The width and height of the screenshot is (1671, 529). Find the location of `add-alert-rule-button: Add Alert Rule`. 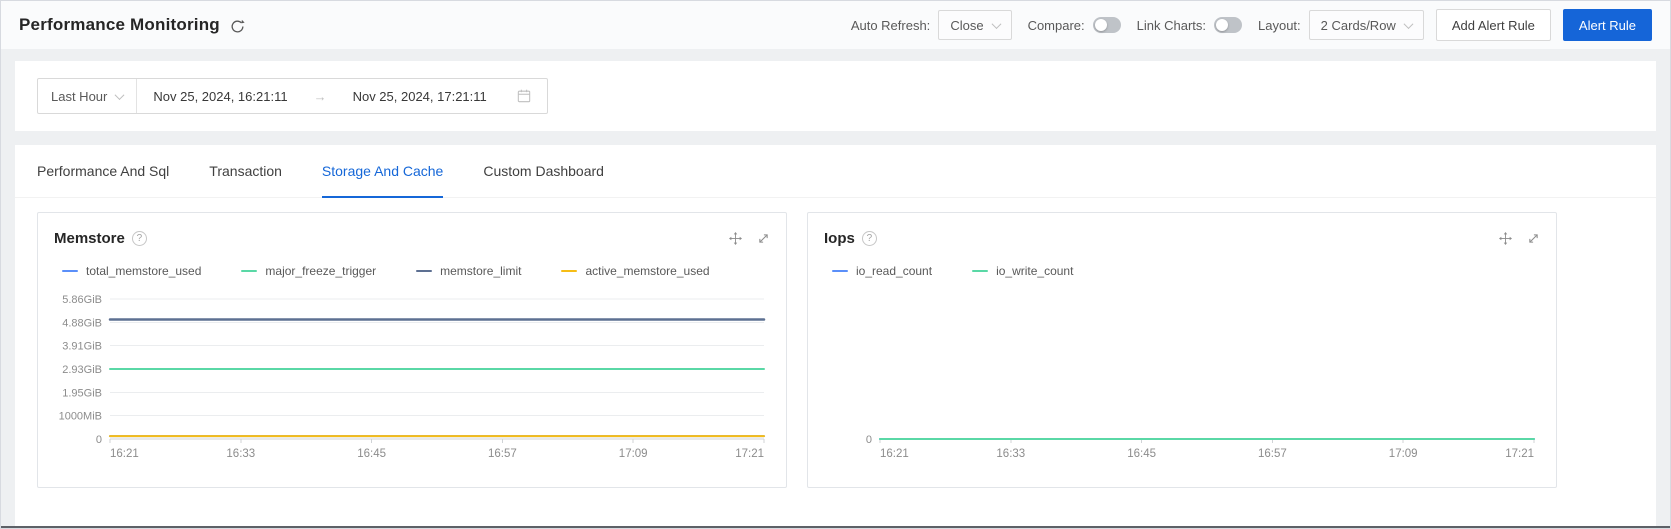

add-alert-rule-button: Add Alert Rule is located at coordinates (1493, 25).